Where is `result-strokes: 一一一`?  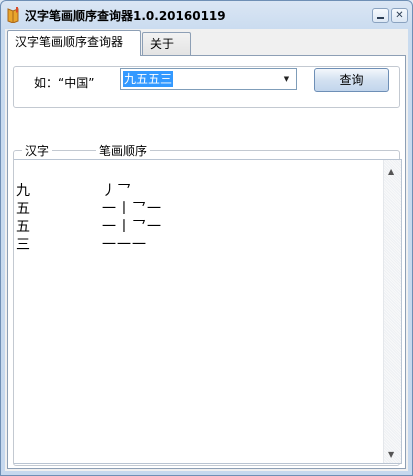 result-strokes: 一一一 is located at coordinates (124, 245).